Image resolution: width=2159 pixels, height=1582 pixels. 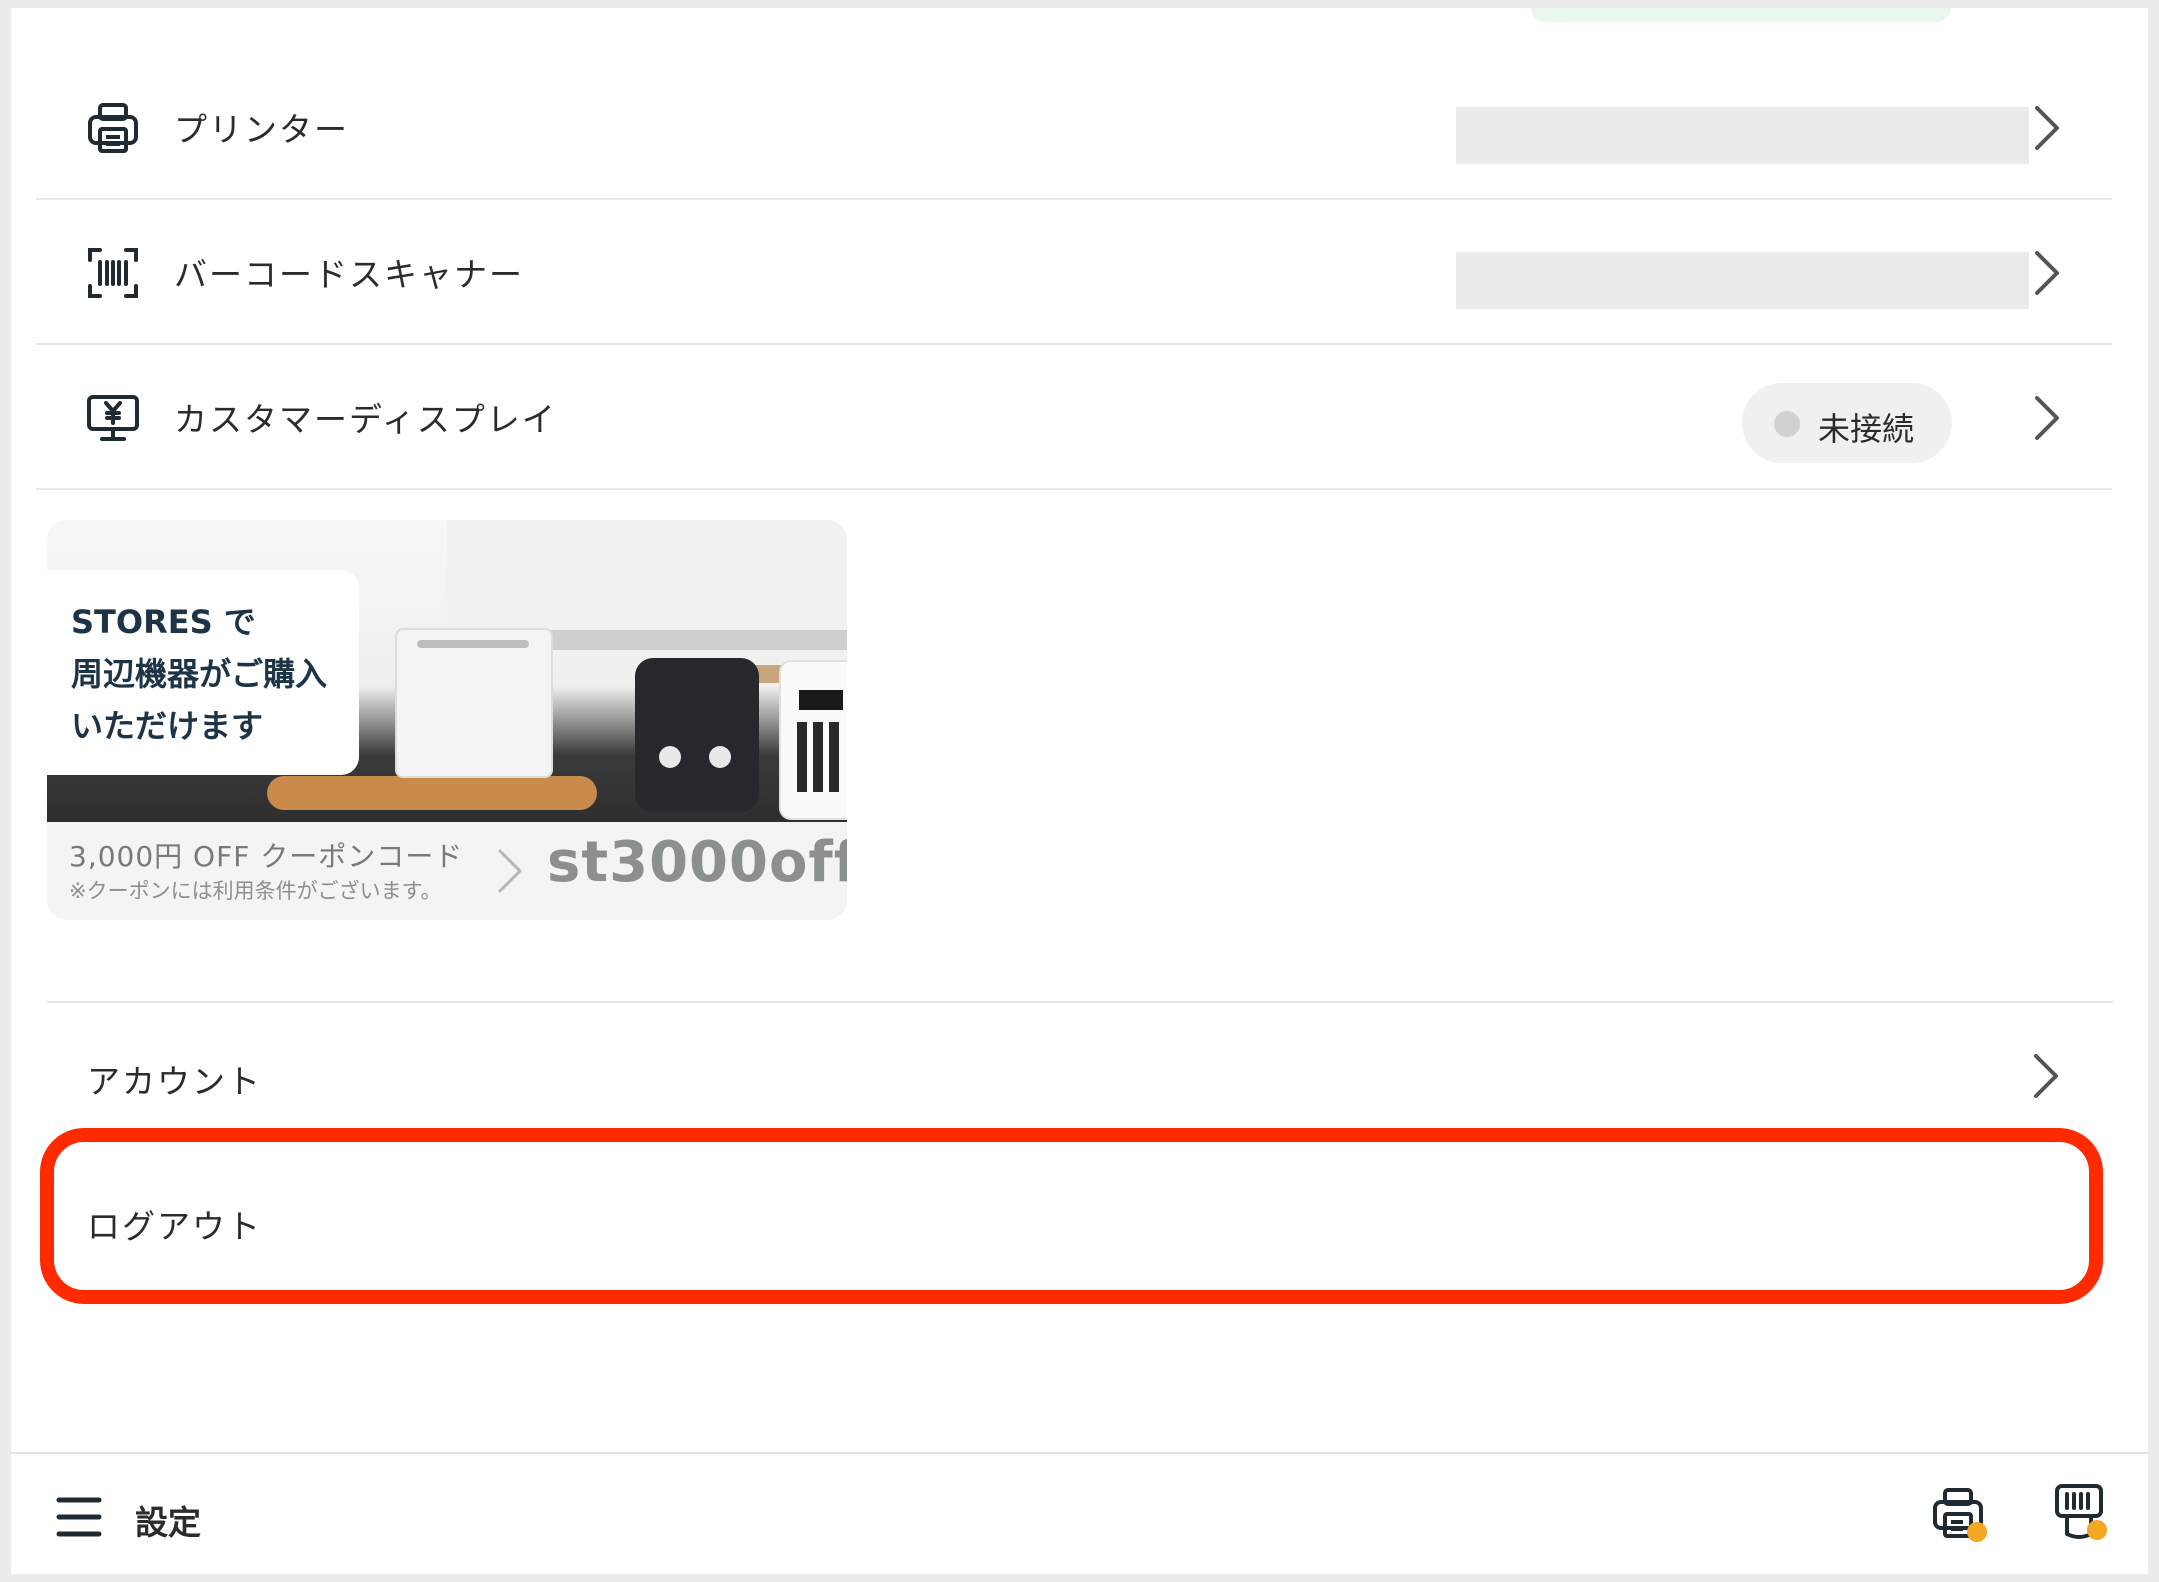 What do you see at coordinates (168, 1522) in the screenshot?
I see `page-title: 設定` at bounding box center [168, 1522].